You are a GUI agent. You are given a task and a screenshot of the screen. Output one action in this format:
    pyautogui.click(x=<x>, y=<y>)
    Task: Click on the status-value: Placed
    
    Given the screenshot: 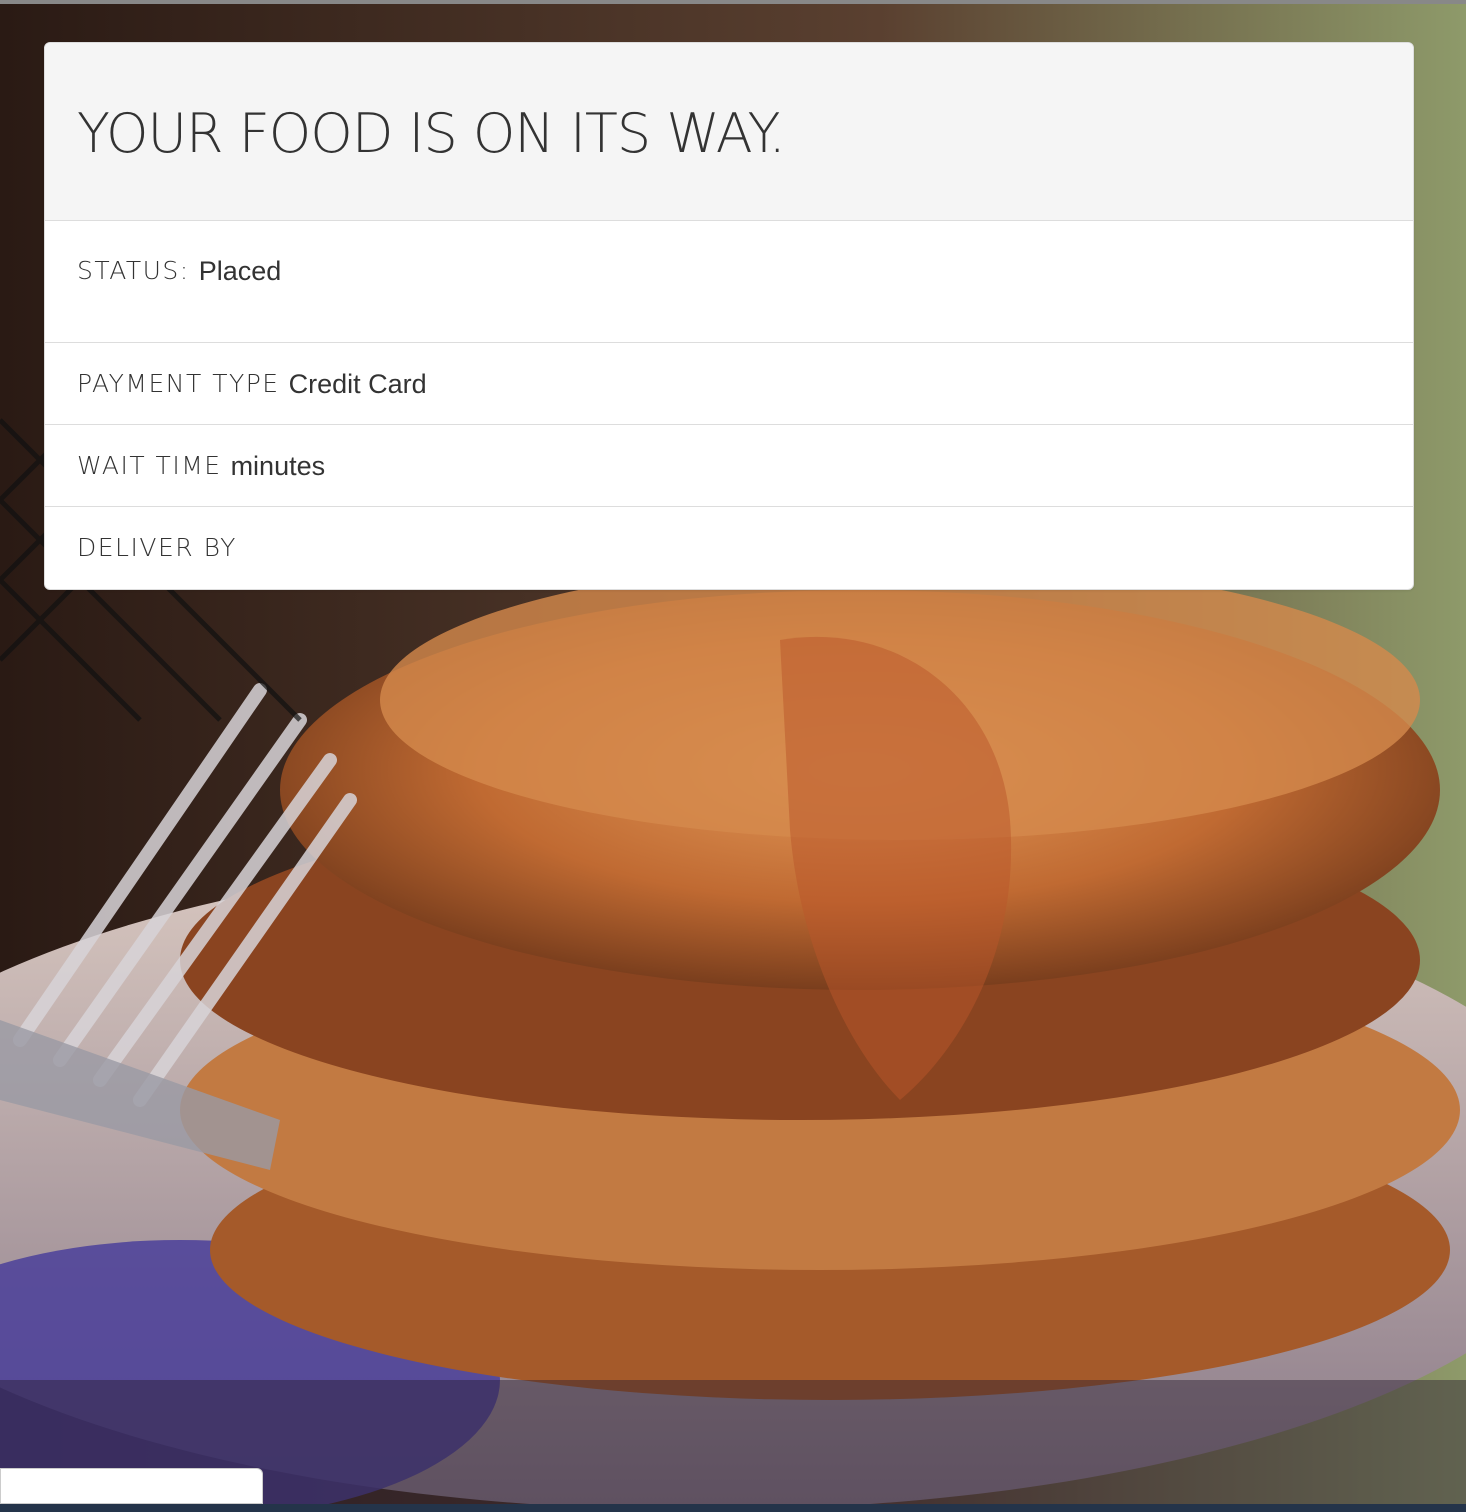 What is the action you would take?
    pyautogui.click(x=240, y=271)
    